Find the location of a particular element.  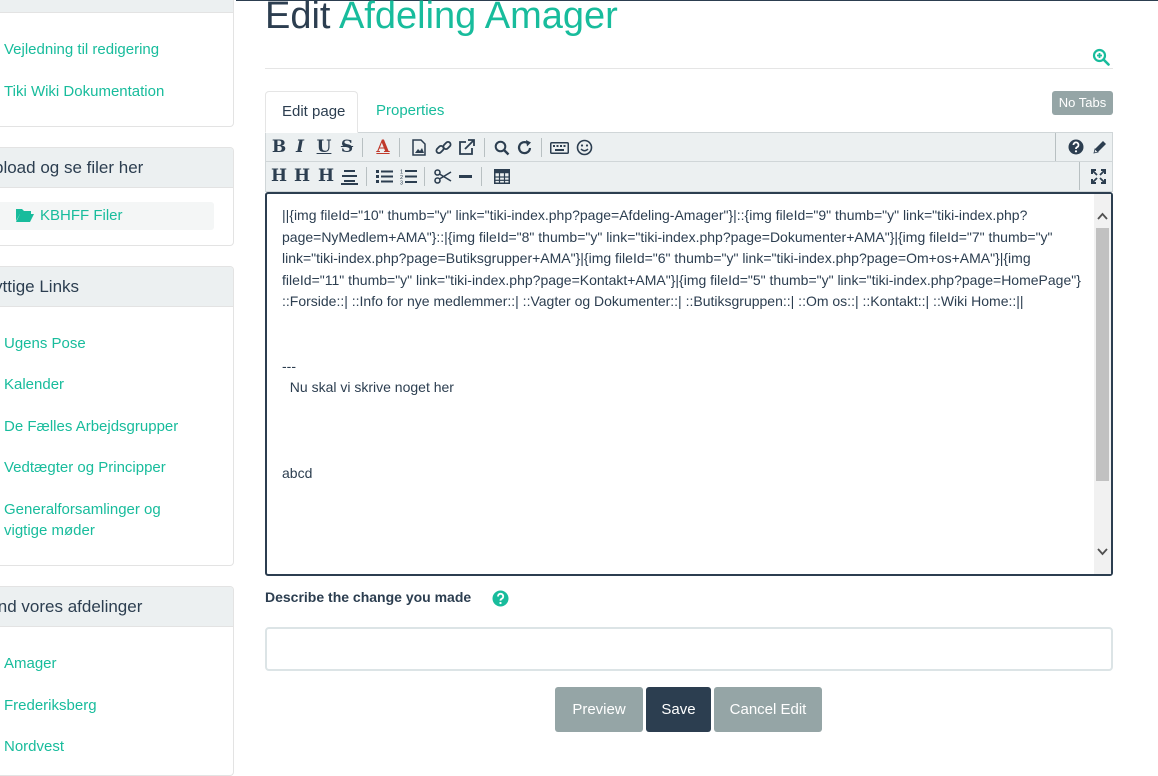

upload-panel: pload og se filer her KBHFF Filer is located at coordinates (117, 196).